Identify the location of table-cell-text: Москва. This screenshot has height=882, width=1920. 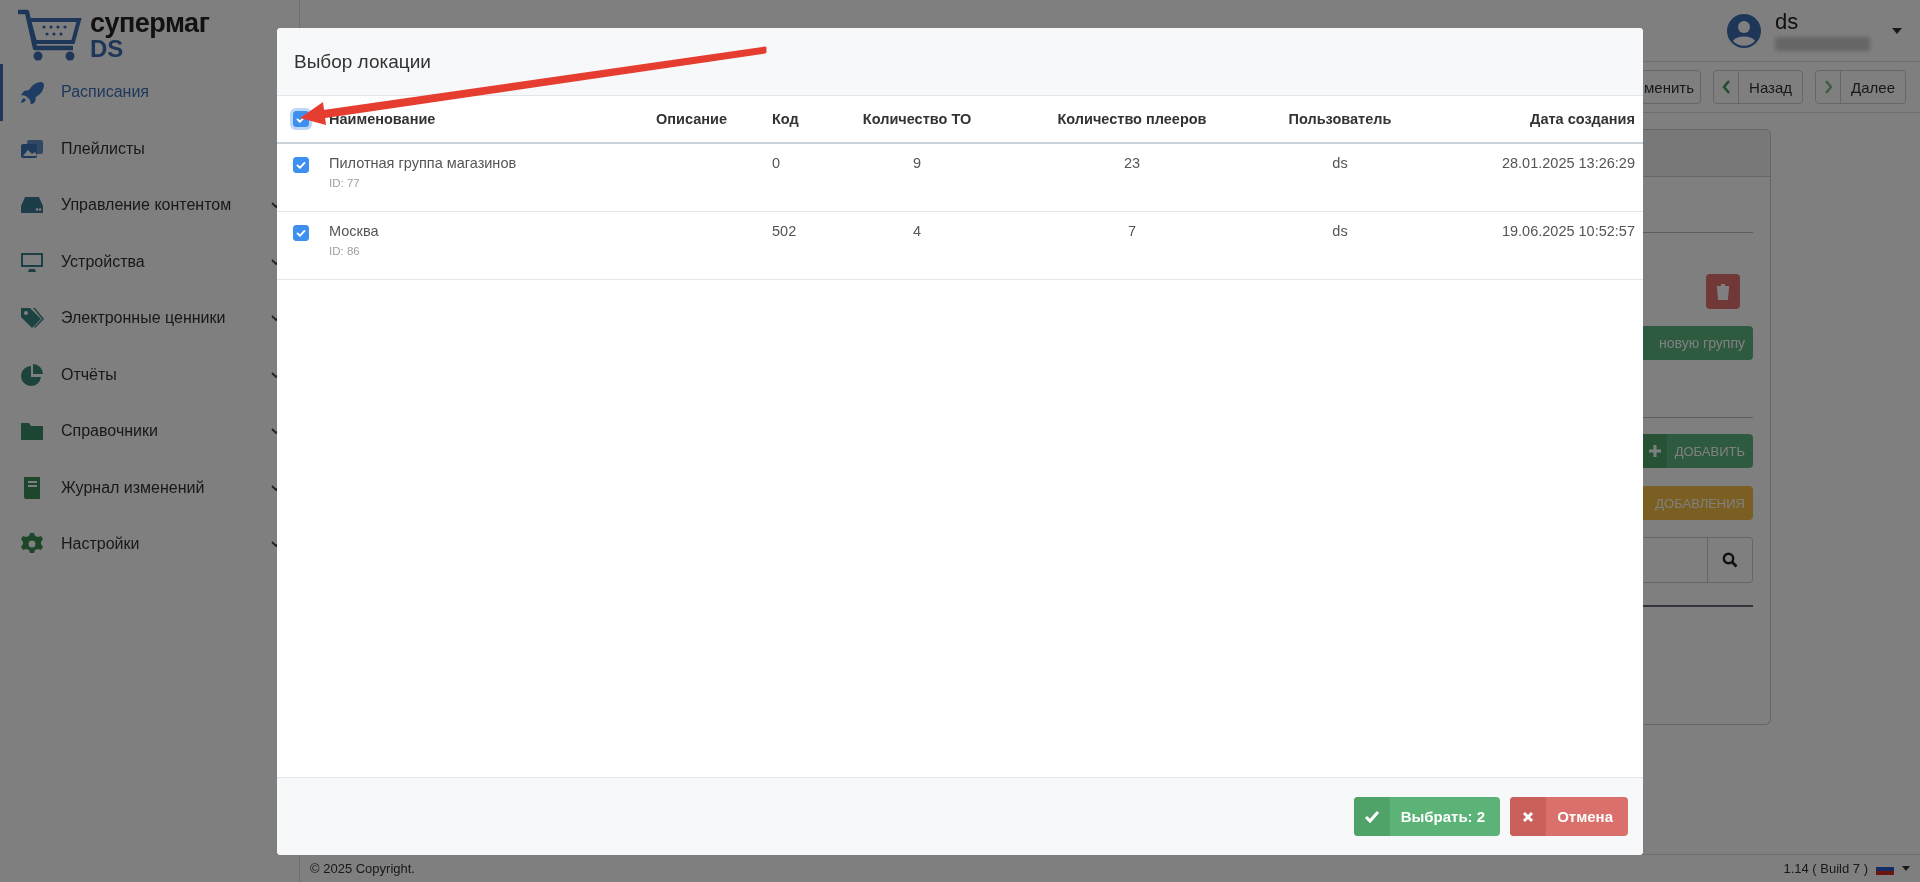
(354, 231).